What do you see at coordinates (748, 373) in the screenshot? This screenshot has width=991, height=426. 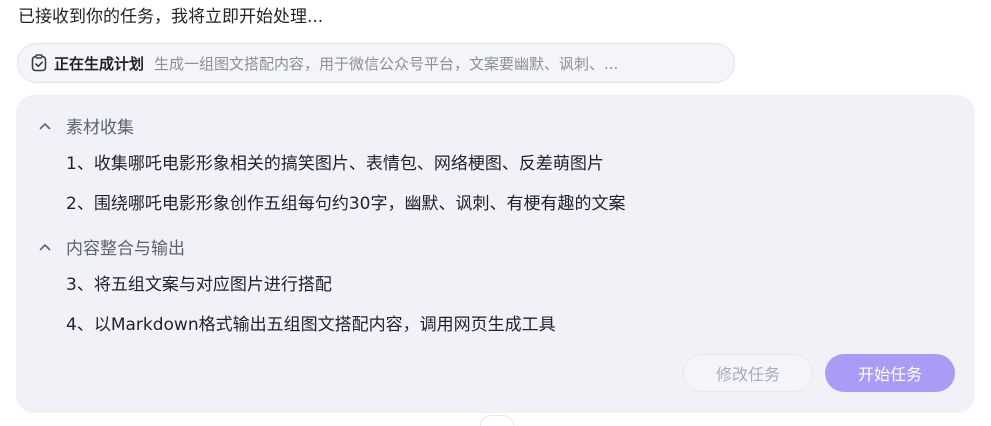 I see `modify-task-button: 修改任务` at bounding box center [748, 373].